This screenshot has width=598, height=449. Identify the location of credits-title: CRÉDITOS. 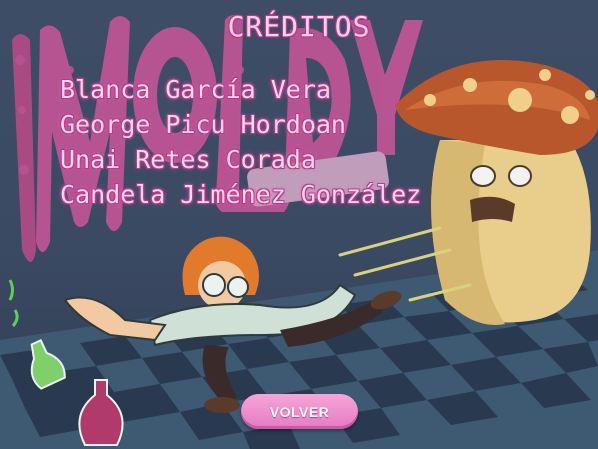
(299, 26).